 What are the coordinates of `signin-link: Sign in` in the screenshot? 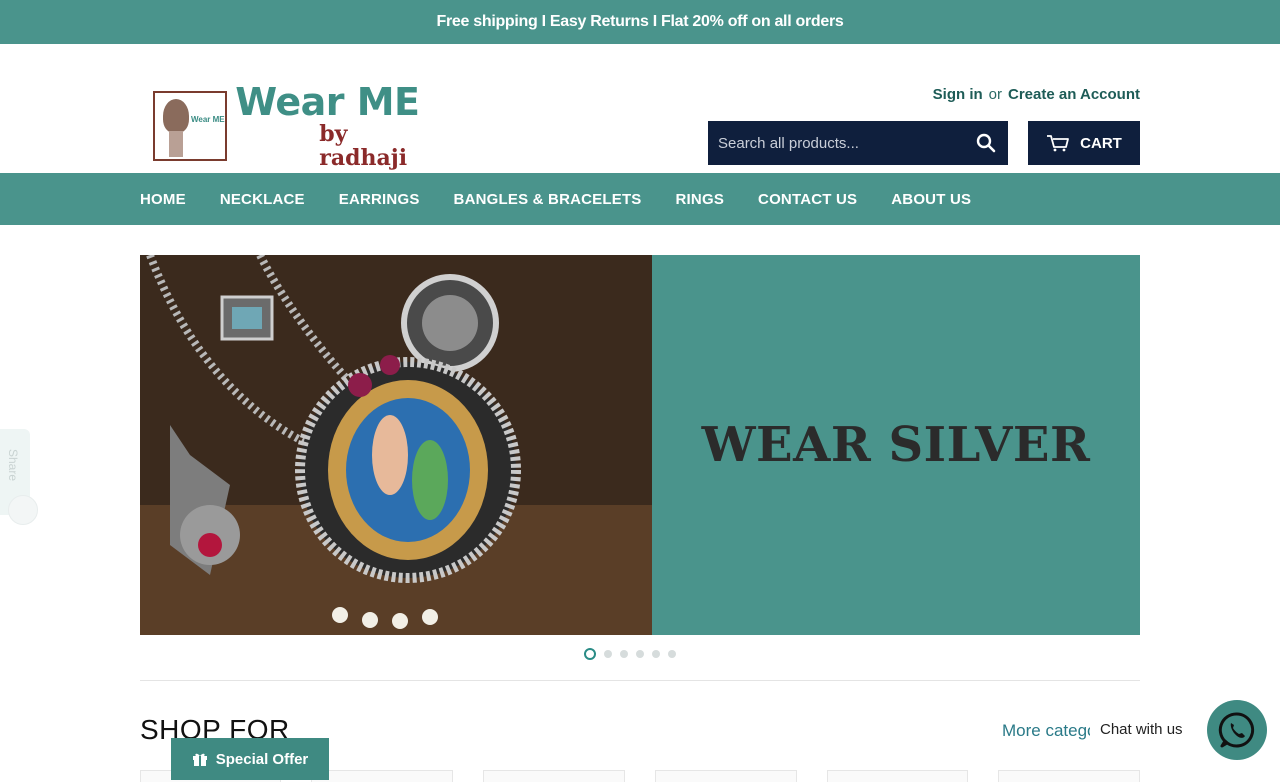 It's located at (958, 94).